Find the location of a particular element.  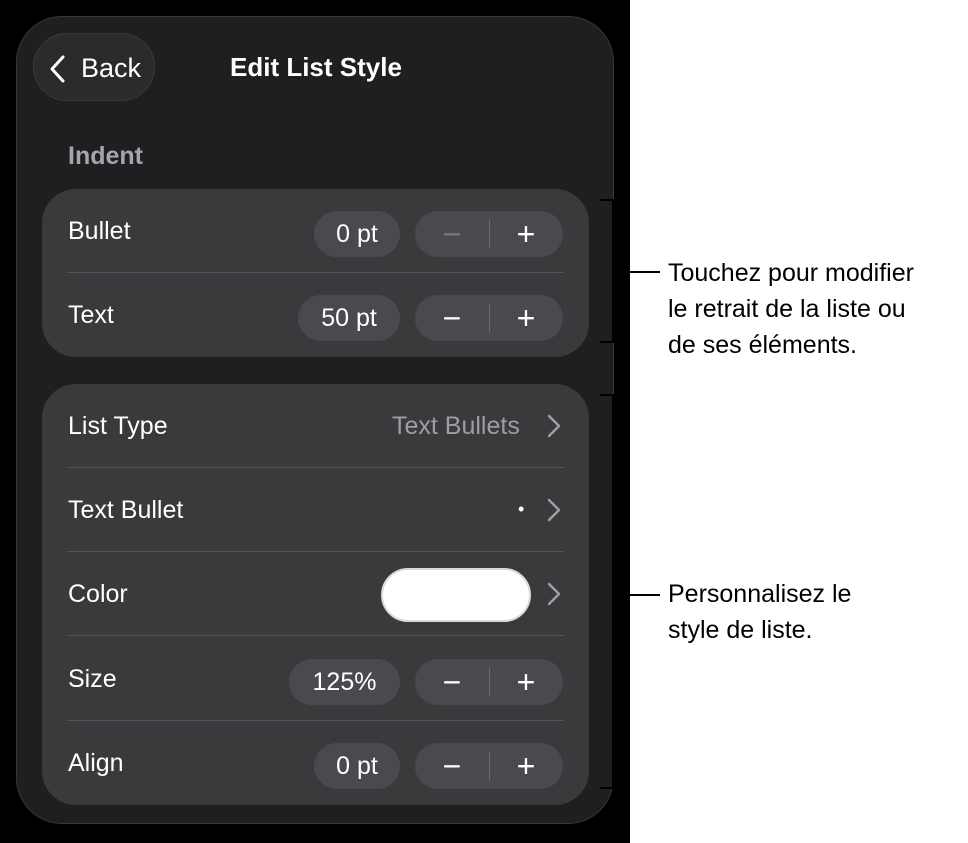

page-title: Edit List Style is located at coordinates (316, 67).